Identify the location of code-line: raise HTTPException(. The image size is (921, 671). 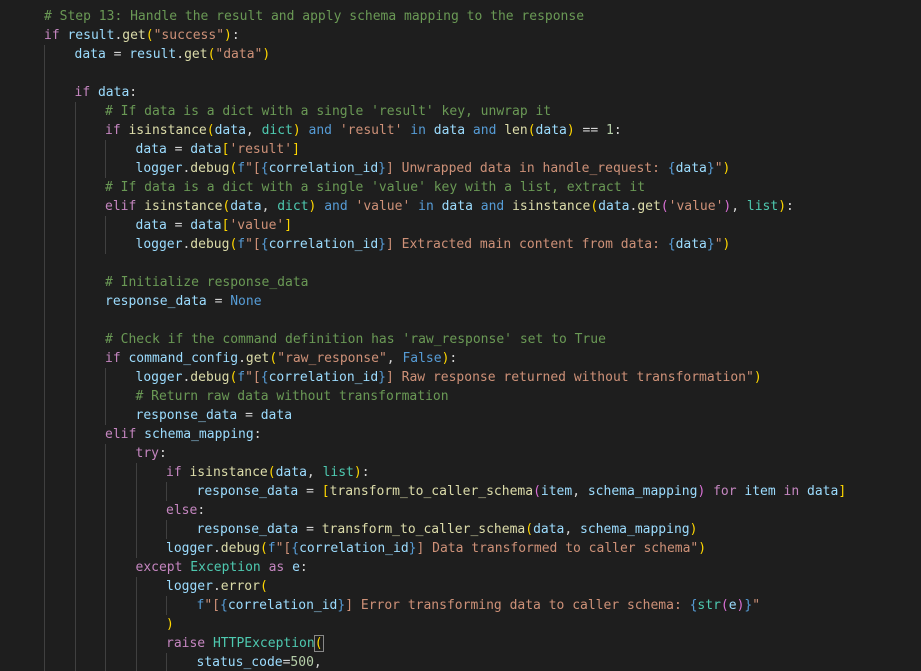
(245, 643).